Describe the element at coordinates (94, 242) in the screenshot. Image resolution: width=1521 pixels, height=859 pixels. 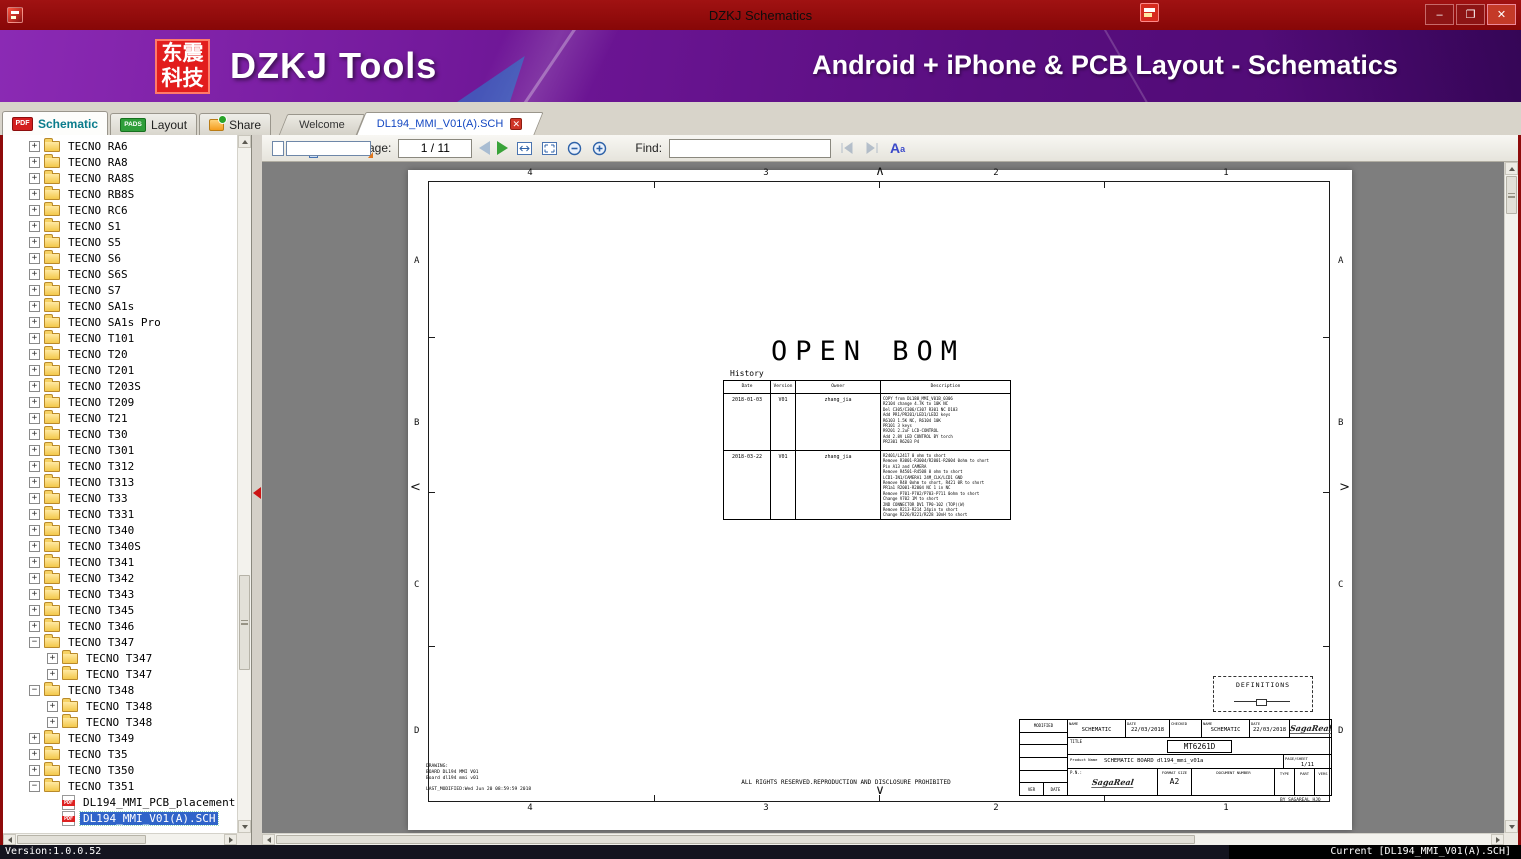
I see `tree-item-label: TECNO S5` at that location.